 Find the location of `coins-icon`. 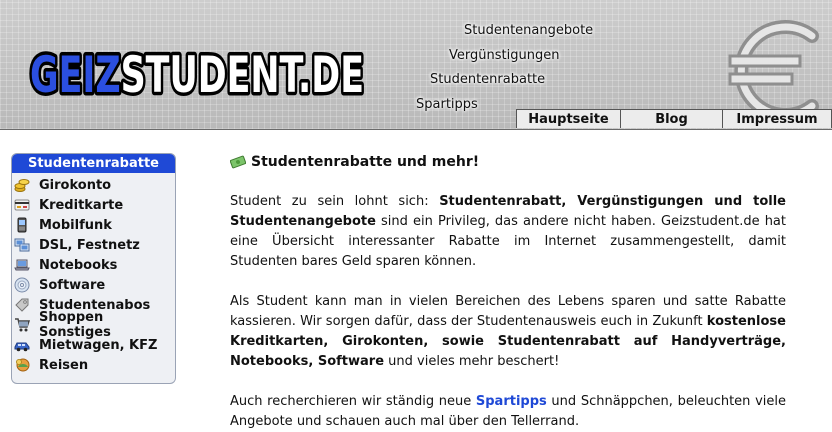

coins-icon is located at coordinates (22, 185).